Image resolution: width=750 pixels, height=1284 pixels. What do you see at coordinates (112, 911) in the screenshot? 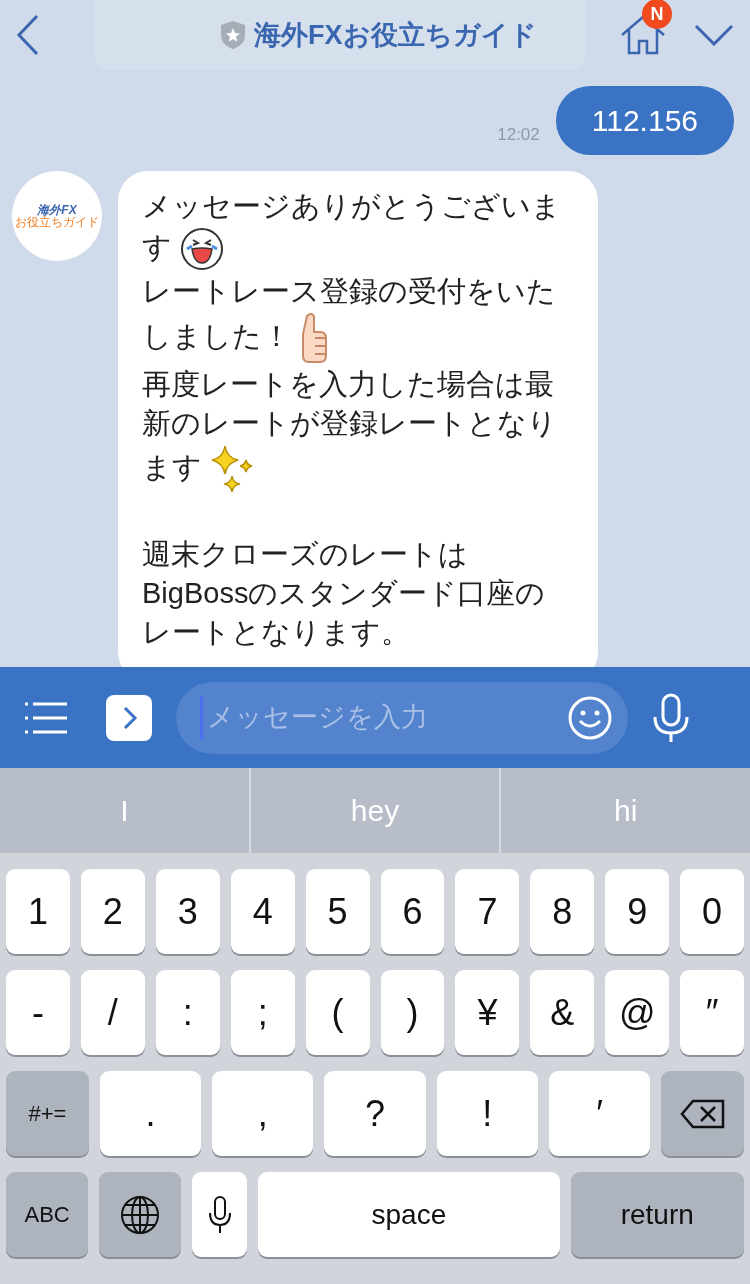
I see `keyboard-key: 2` at bounding box center [112, 911].